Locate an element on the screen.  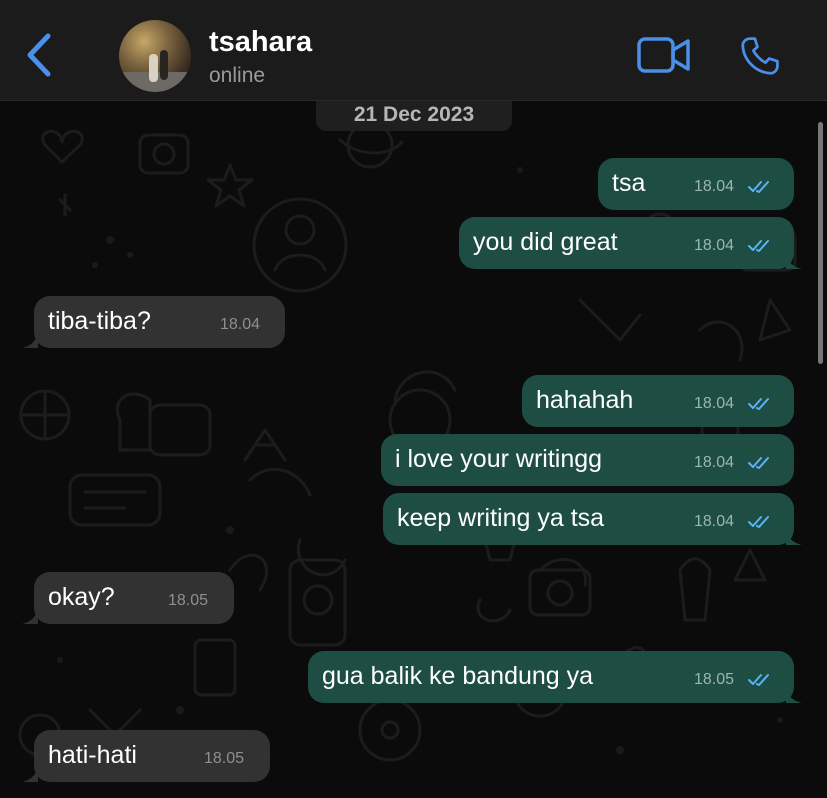
message-bubble-outgoing: hahahah 18.04 is located at coordinates (658, 401).